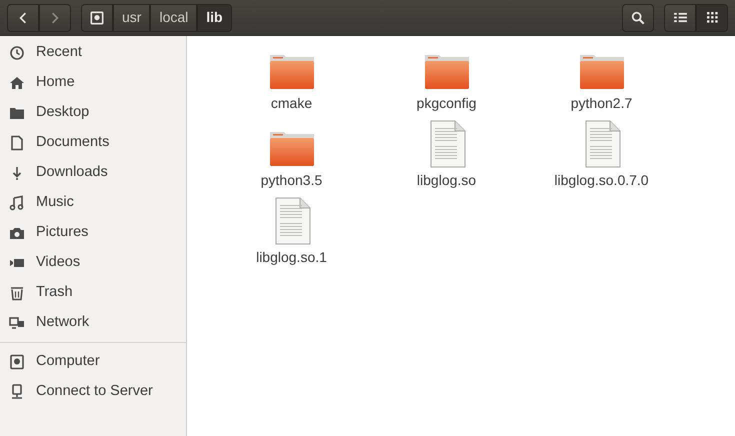 The width and height of the screenshot is (735, 436). Describe the element at coordinates (601, 155) in the screenshot. I see `file-item: libglog.so.0.7.0` at that location.